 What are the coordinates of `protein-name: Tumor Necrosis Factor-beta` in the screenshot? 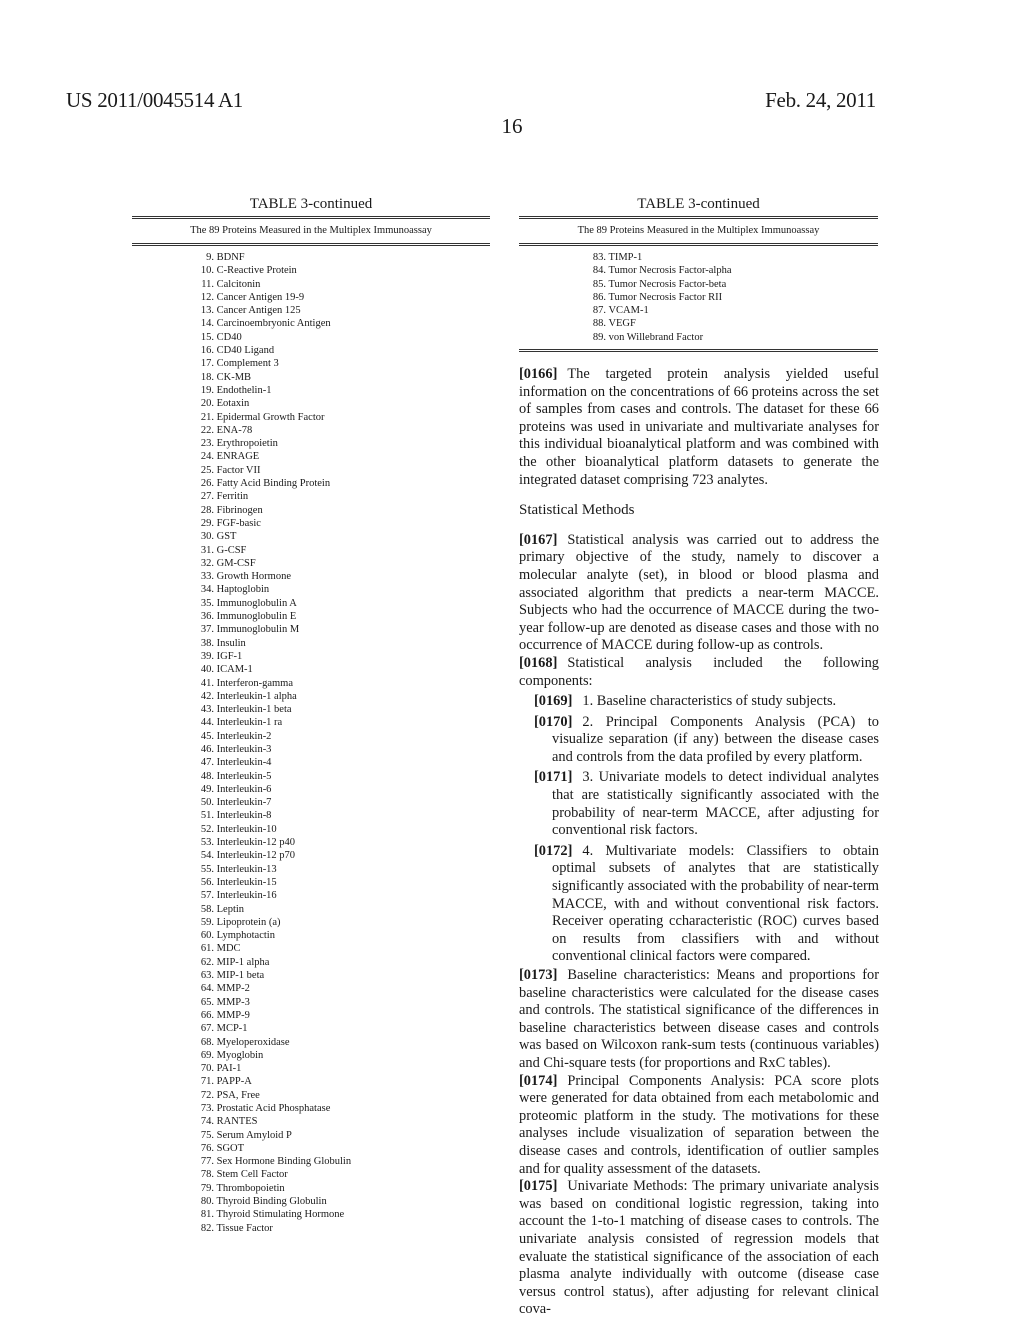 It's located at (667, 284).